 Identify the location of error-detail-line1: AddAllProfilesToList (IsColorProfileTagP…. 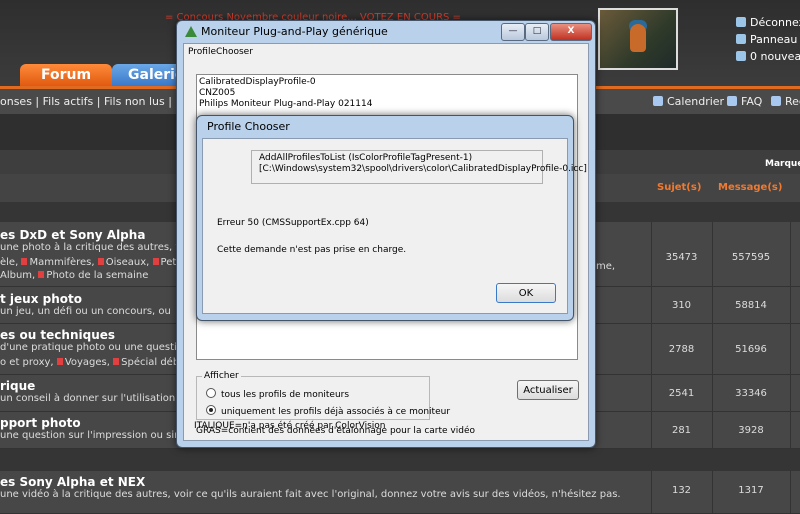
(366, 158).